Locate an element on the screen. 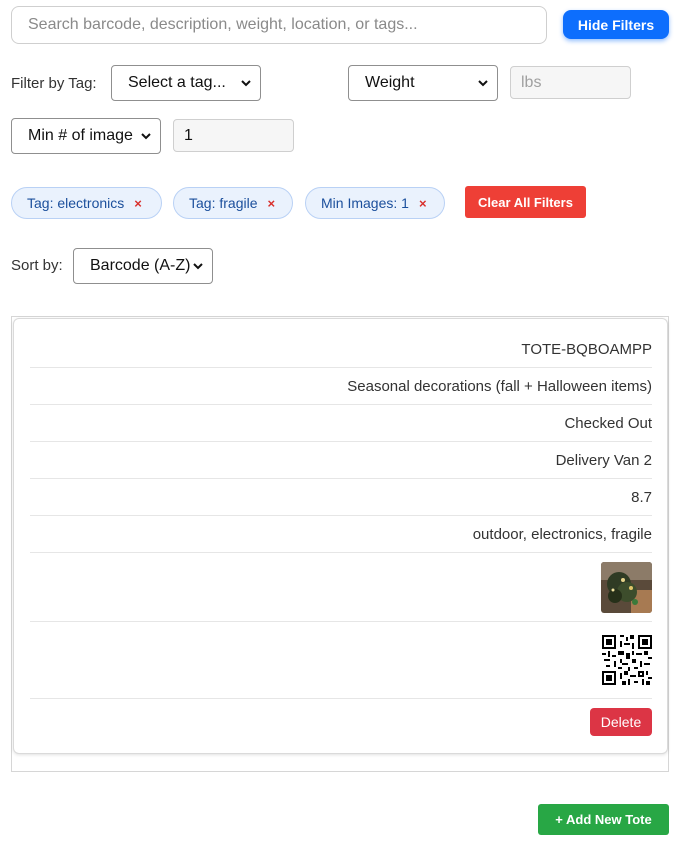 The image size is (685, 847). weight-input is located at coordinates (570, 82).